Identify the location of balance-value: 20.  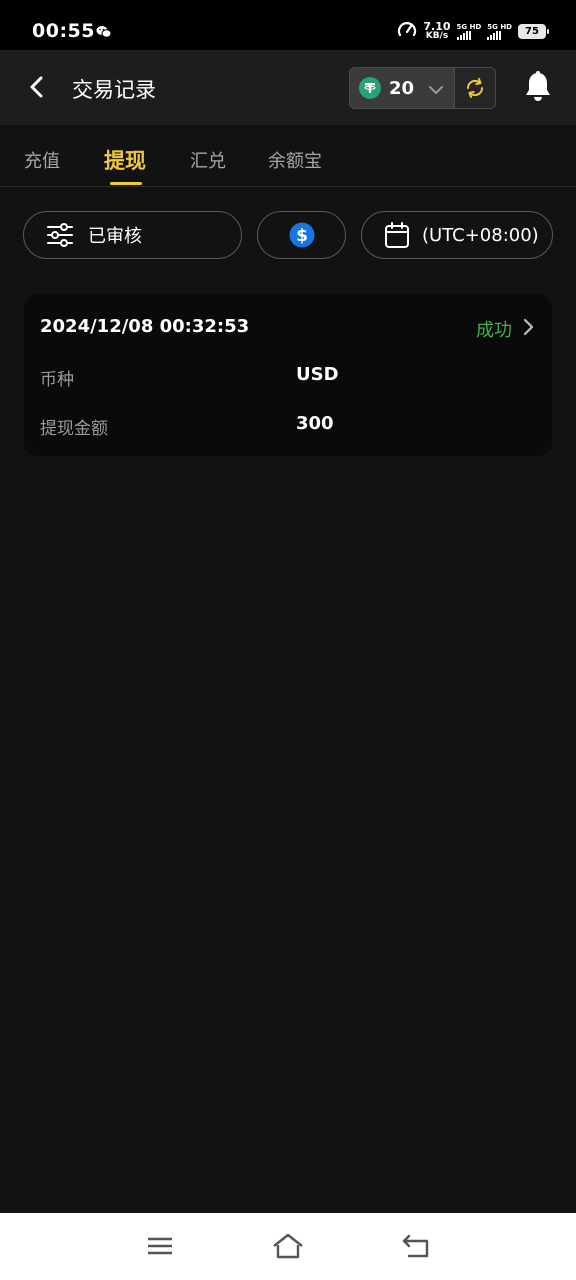
(402, 88).